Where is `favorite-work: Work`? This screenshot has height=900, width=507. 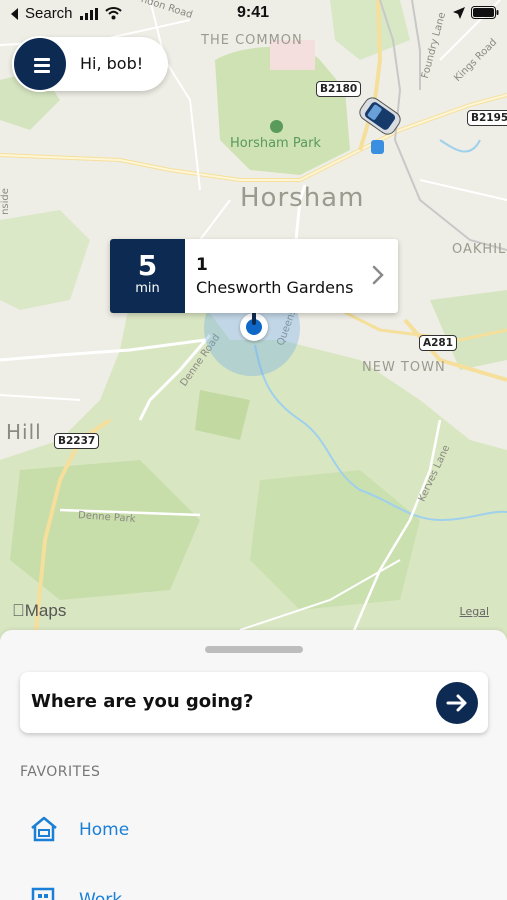 favorite-work: Work is located at coordinates (250, 893).